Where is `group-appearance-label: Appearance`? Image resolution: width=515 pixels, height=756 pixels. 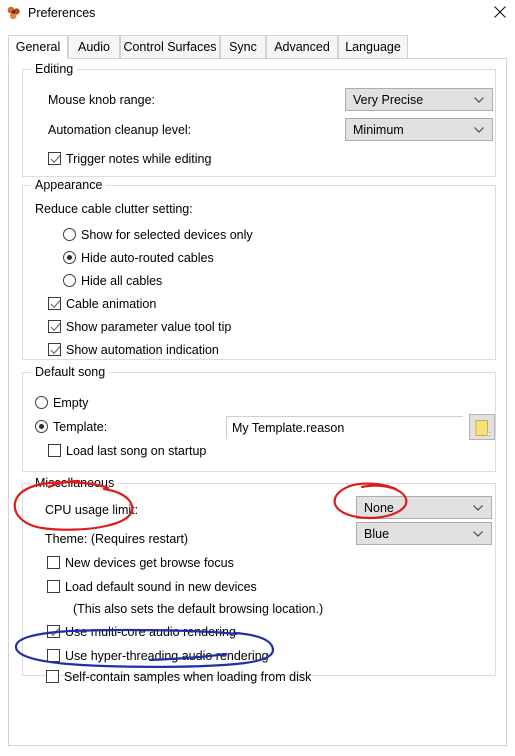 group-appearance-label: Appearance is located at coordinates (69, 185).